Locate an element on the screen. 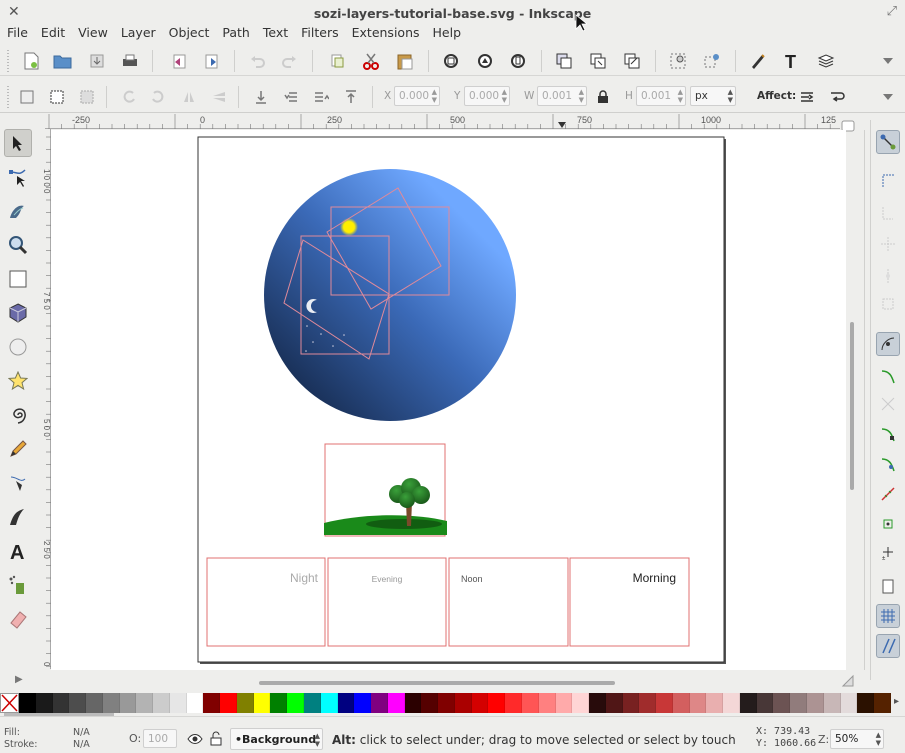 This screenshot has width=905, height=753. vertical-scroll-thumb is located at coordinates (852, 406).